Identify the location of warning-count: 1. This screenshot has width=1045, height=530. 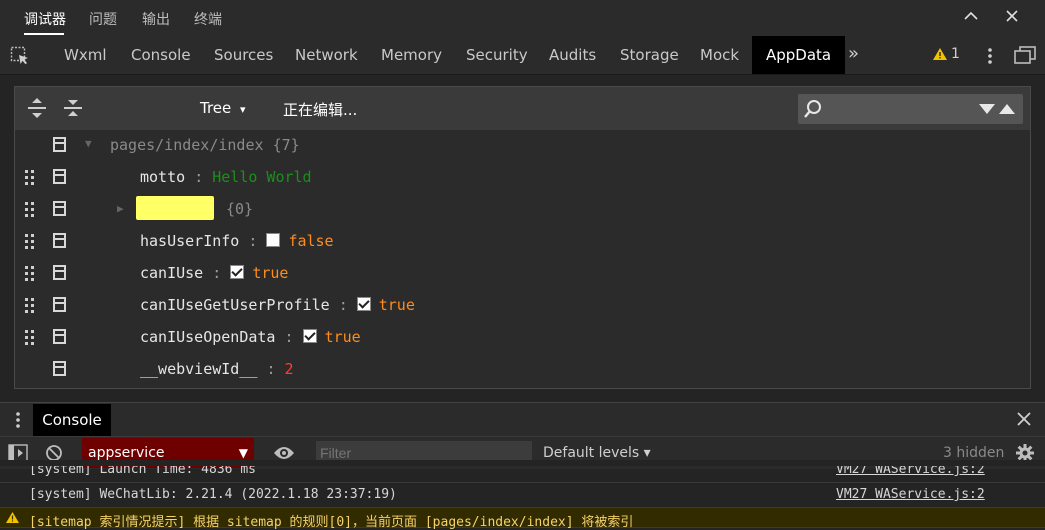
(955, 54).